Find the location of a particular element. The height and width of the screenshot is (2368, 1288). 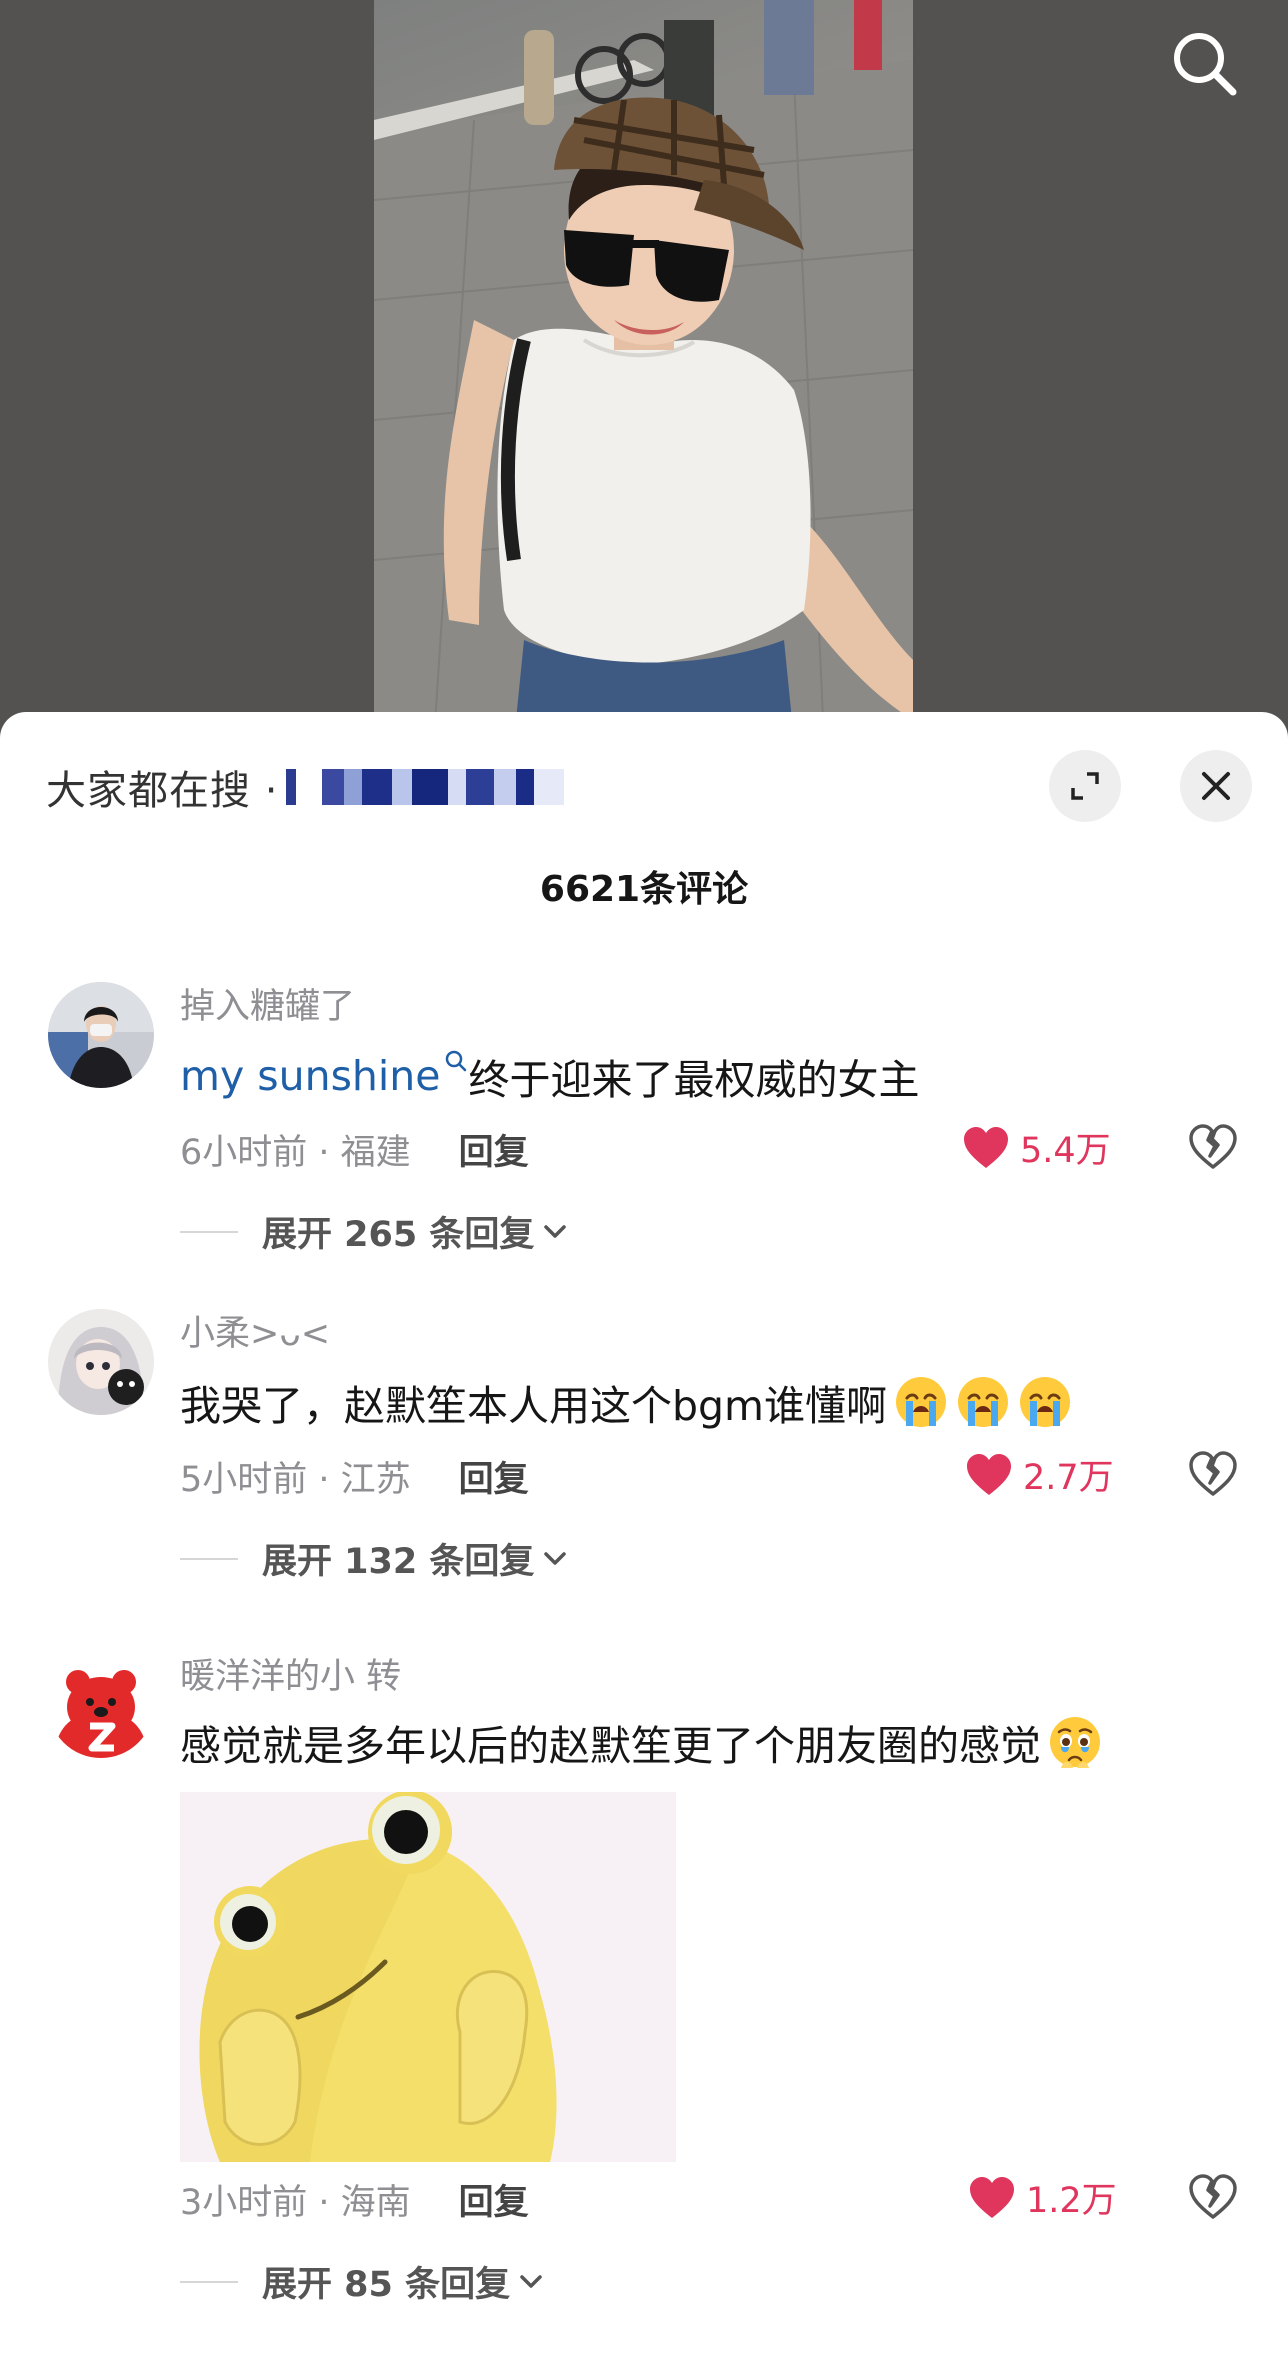

comment-username: 掉入糖罐了 is located at coordinates (267, 1003).